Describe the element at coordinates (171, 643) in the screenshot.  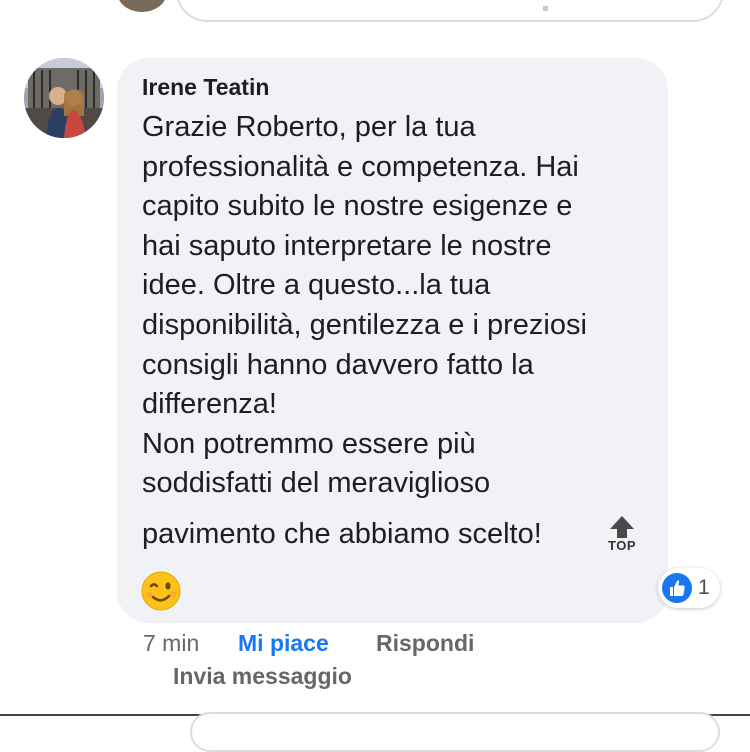
I see `comment-timestamp: 7 min` at that location.